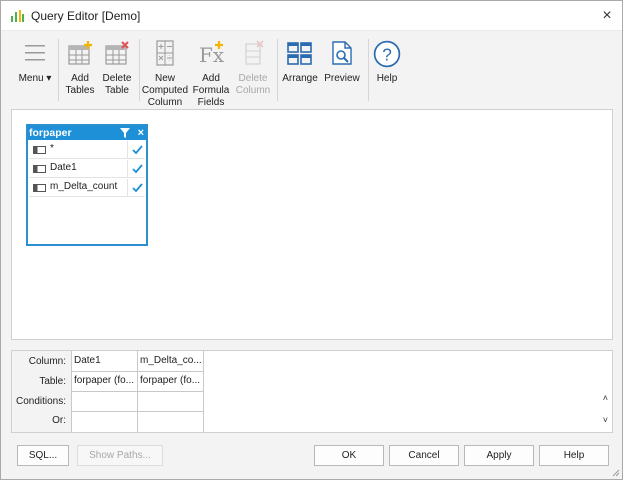 This screenshot has width=623, height=480. I want to click on title-bar: Query Editor [Demo] ×, so click(311, 16).